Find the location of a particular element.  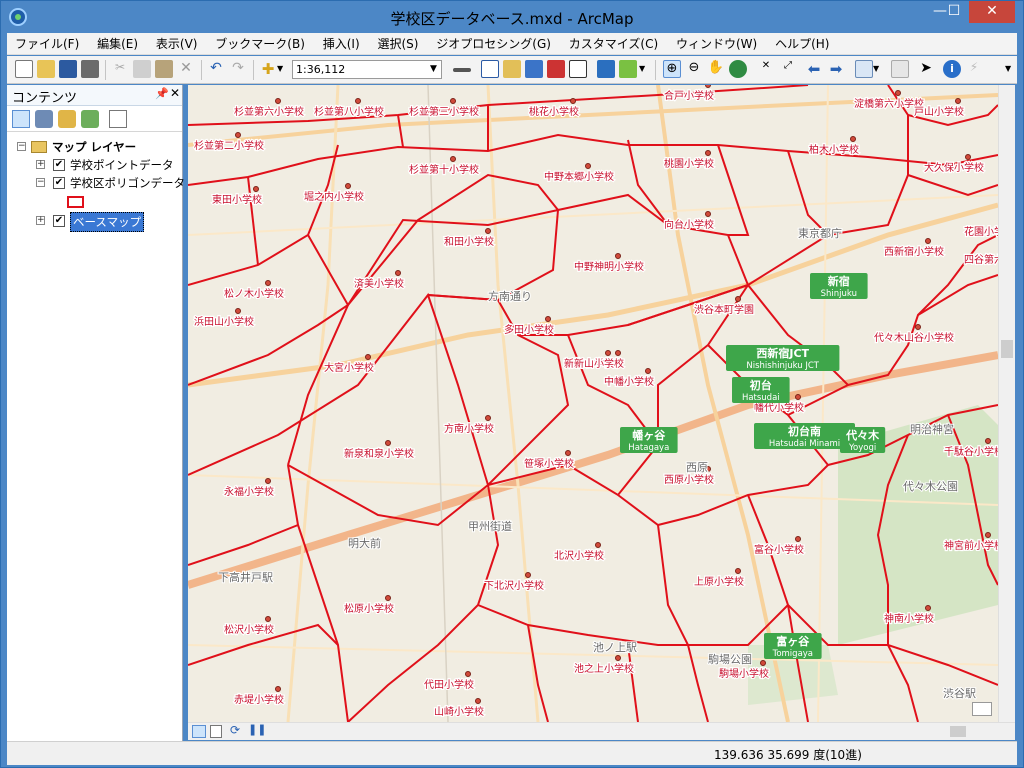

title-bar: 学校区データベース.mxd - ArcMap — ☐ ✕ is located at coordinates (512, 17).